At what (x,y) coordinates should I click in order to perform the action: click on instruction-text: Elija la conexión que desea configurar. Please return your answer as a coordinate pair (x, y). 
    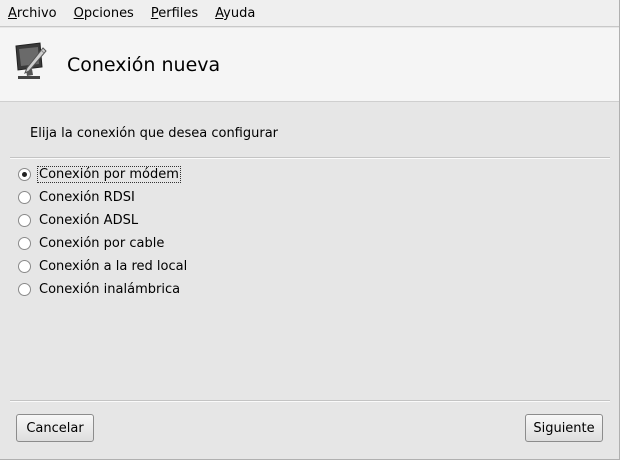
    Looking at the image, I should click on (154, 133).